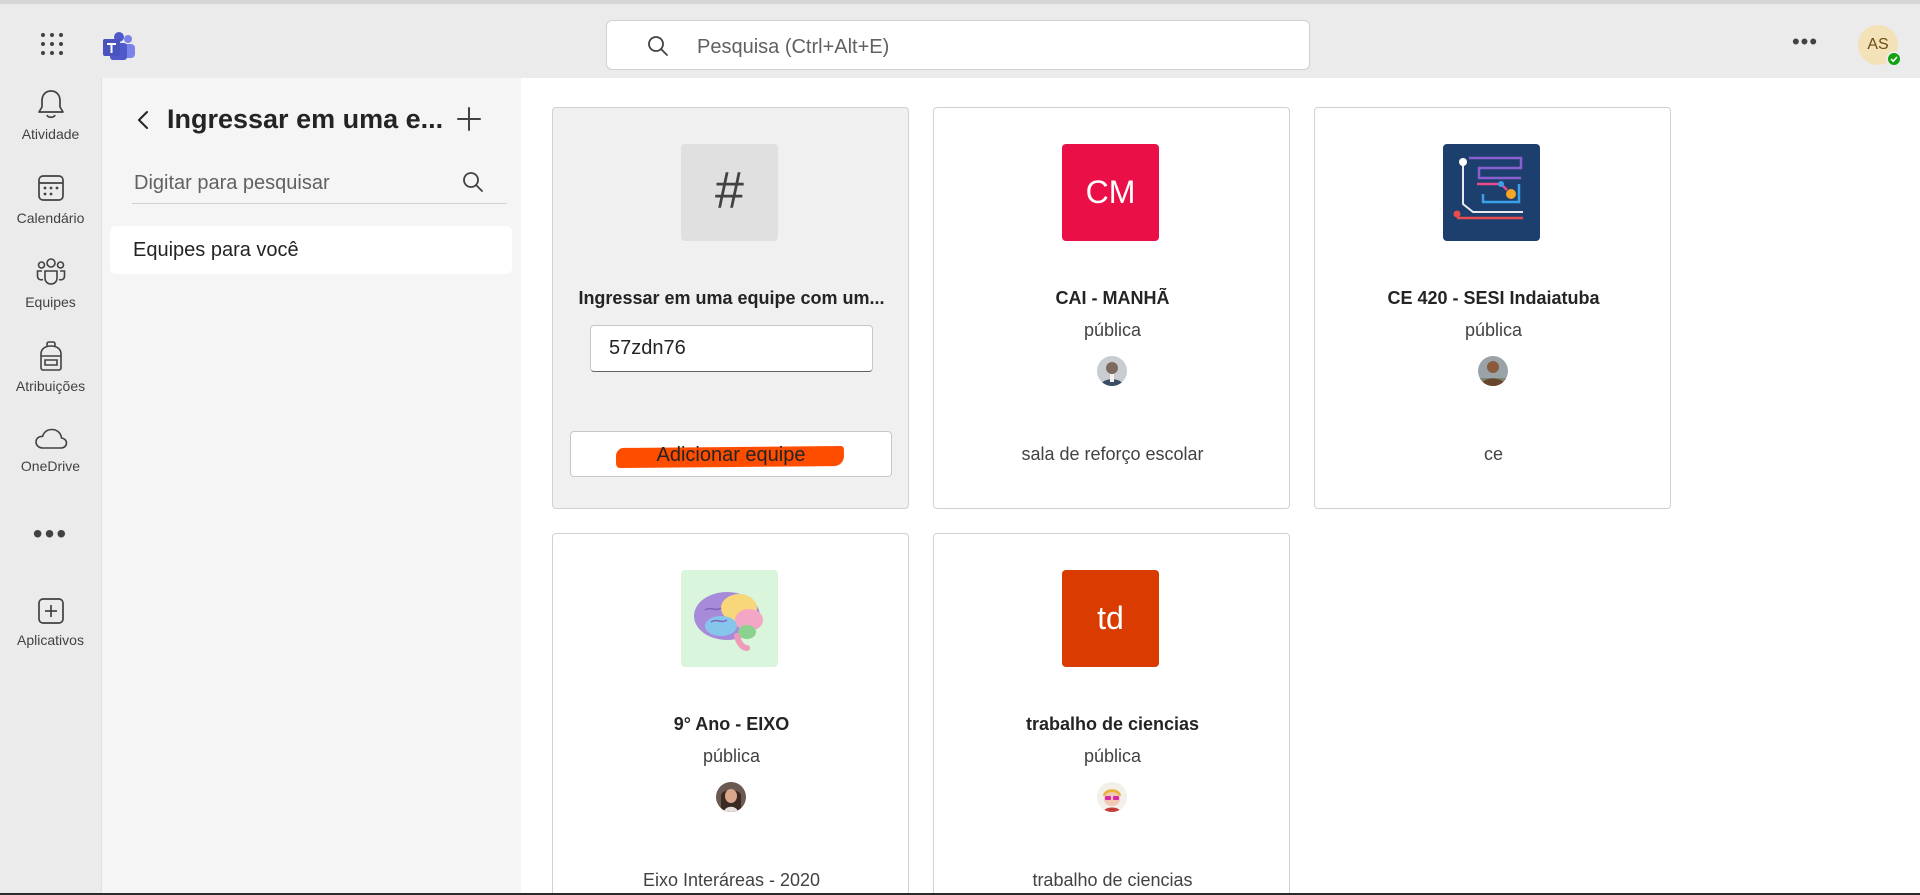  What do you see at coordinates (1491, 192) in the screenshot?
I see `team-image-circuit` at bounding box center [1491, 192].